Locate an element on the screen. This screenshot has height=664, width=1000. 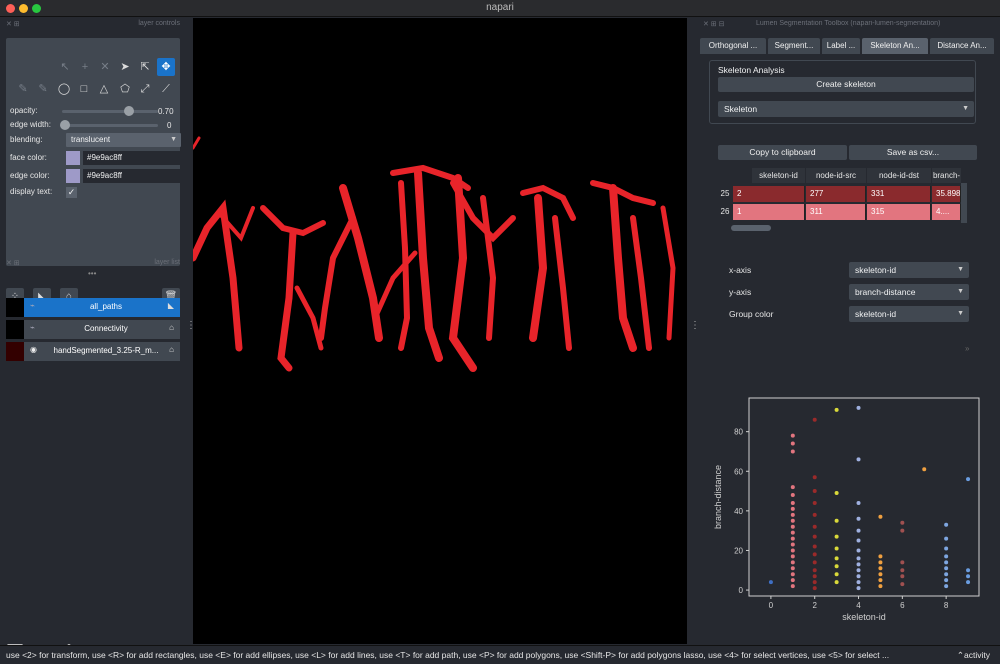
activity-button: ⌃activity is located at coordinates (973, 655).